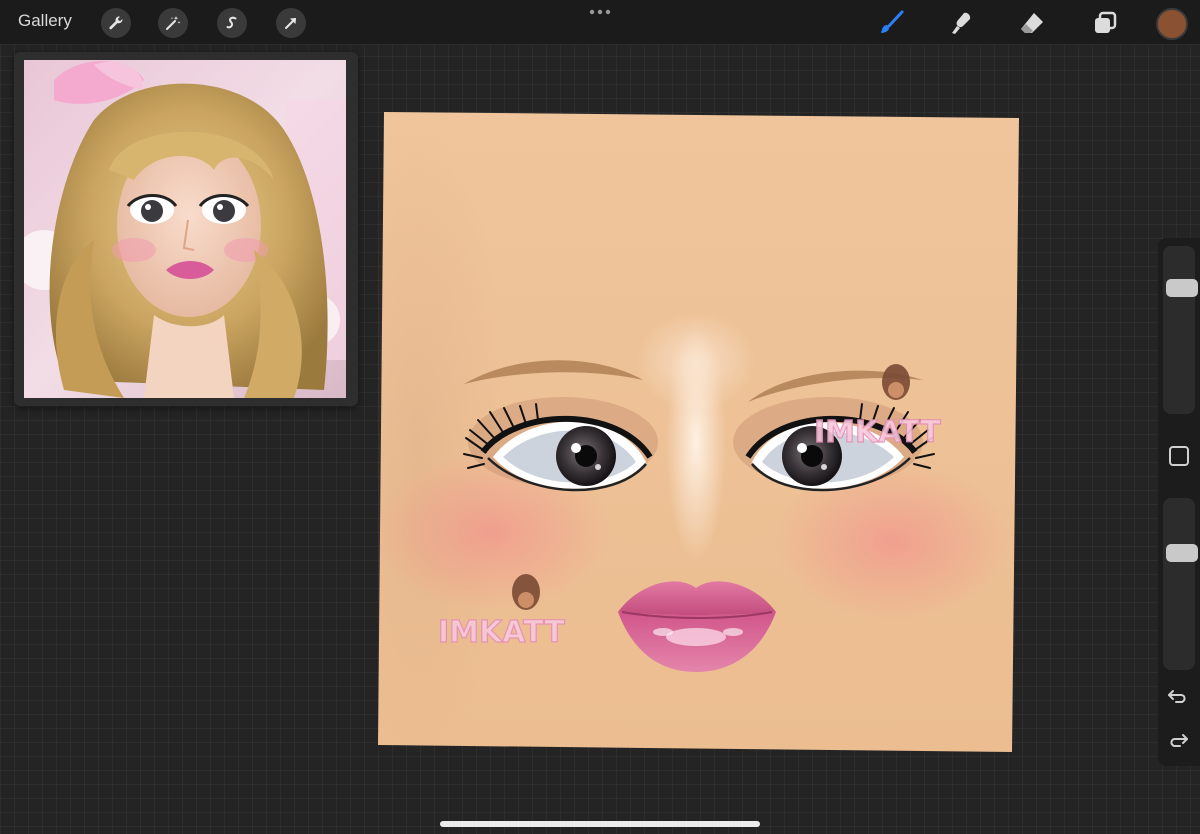  What do you see at coordinates (961, 23) in the screenshot?
I see `smudge-icon` at bounding box center [961, 23].